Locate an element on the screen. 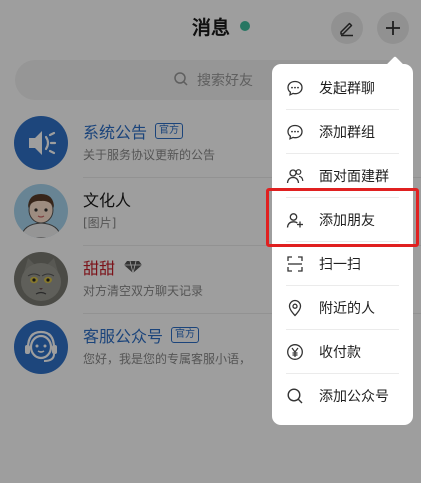  menu-item-nearby-people: 附近的人 is located at coordinates (342, 308).